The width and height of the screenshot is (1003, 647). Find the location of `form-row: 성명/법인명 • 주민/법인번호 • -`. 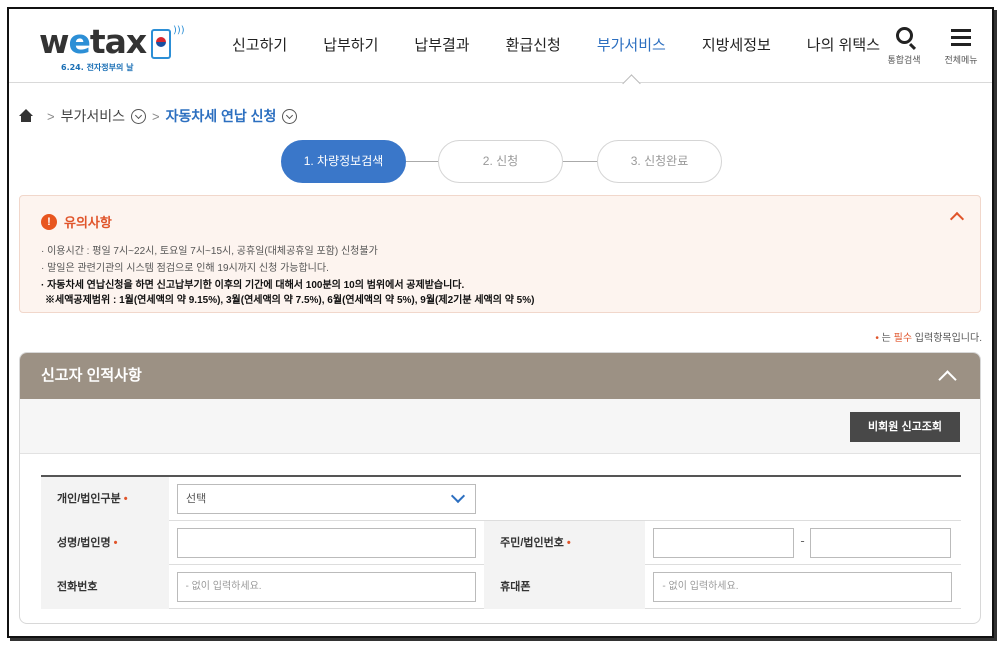

form-row: 성명/법인명 • 주민/법인번호 • - is located at coordinates (501, 542).